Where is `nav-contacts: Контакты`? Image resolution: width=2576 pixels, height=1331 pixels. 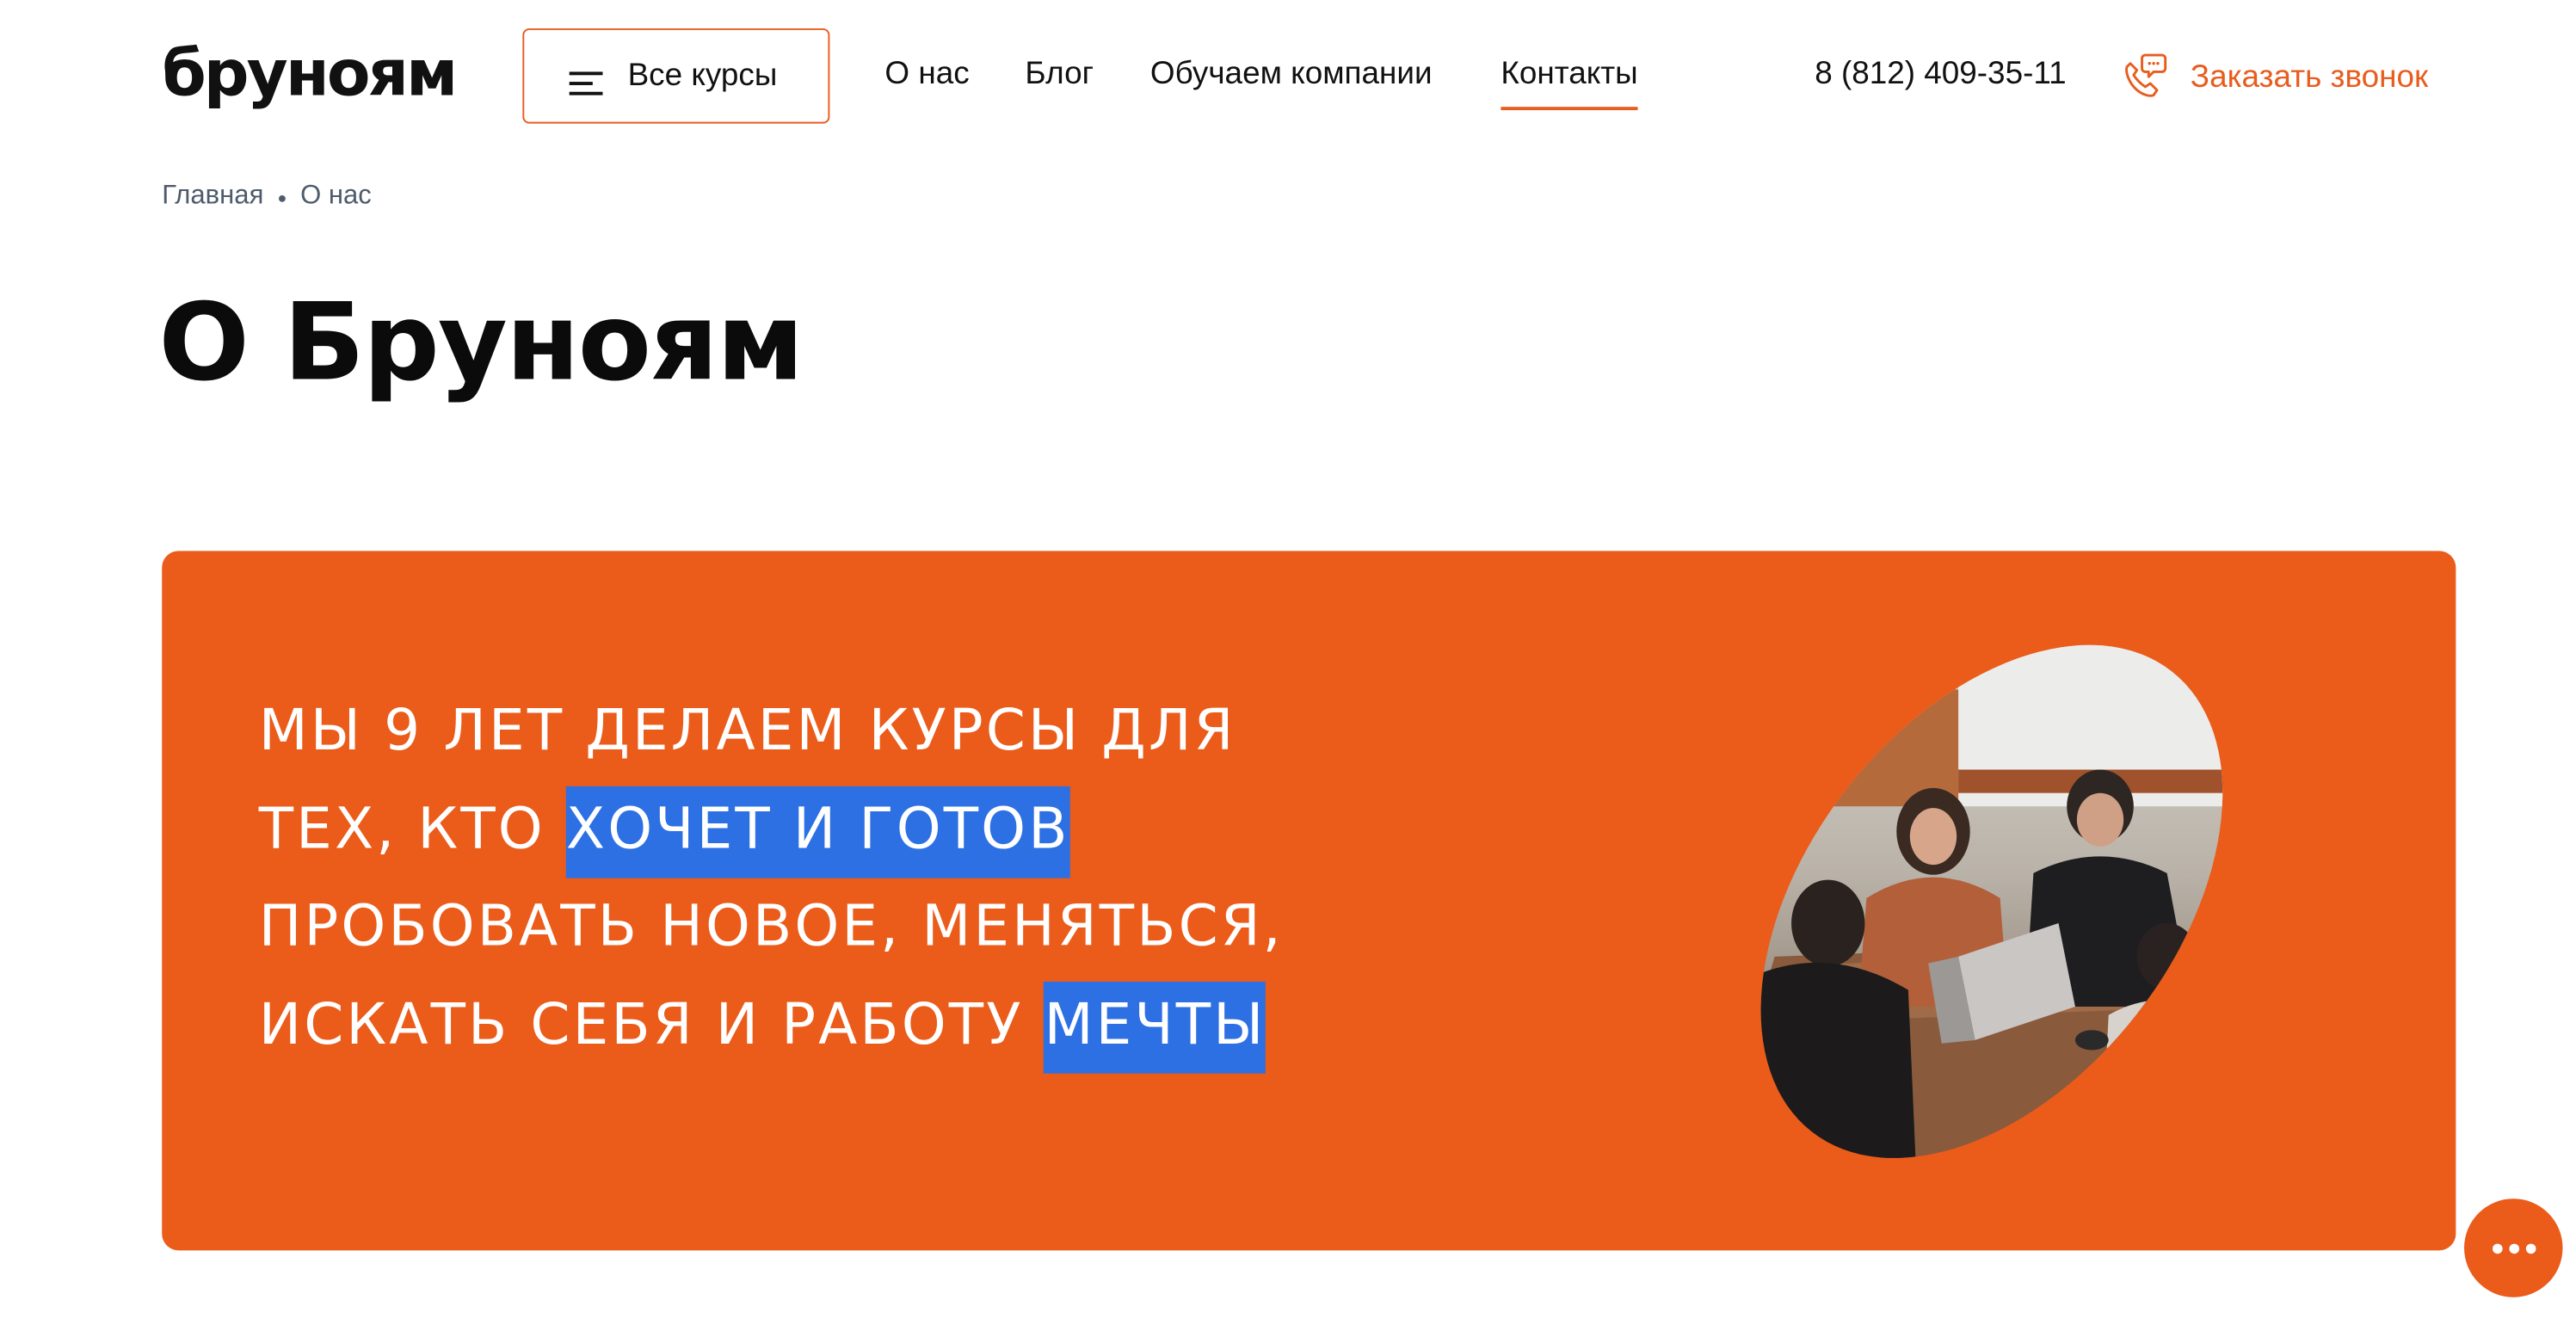
nav-contacts: Контакты is located at coordinates (1570, 84).